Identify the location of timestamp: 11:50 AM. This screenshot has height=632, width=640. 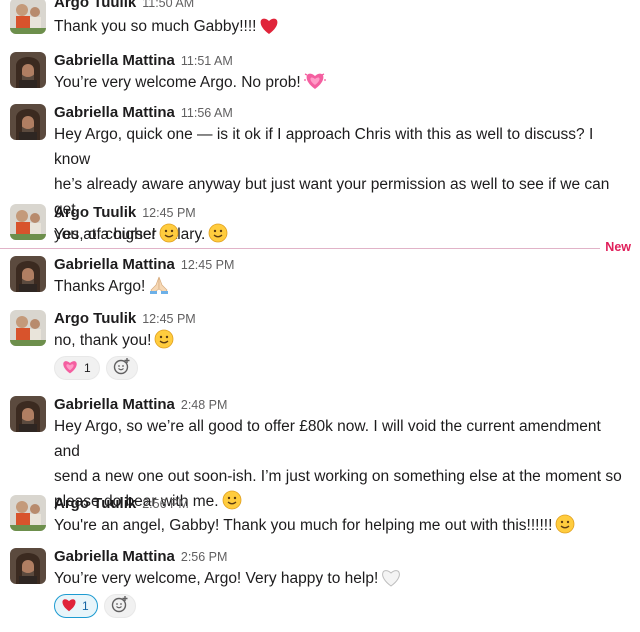
(168, 5).